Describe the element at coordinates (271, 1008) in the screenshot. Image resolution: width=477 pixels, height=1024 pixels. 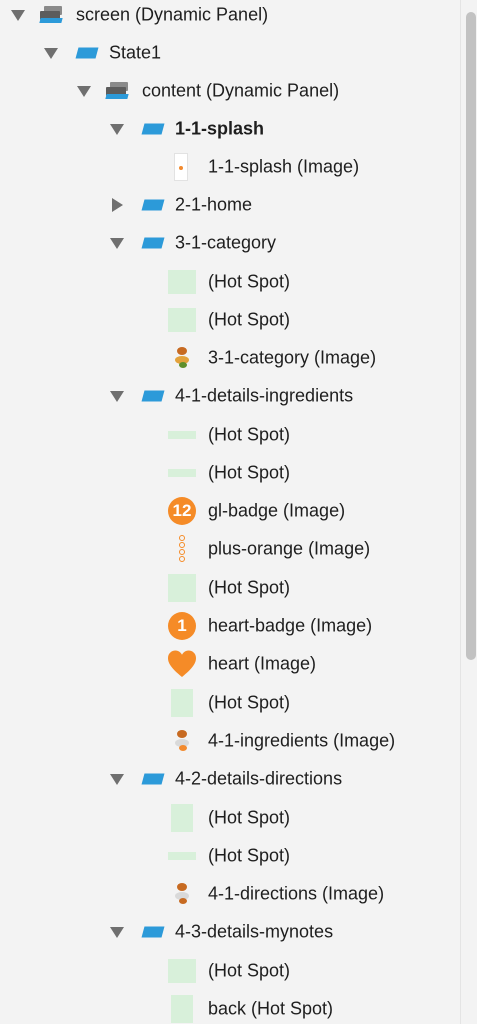
I see `tree-label: back (Hot Spot)` at that location.